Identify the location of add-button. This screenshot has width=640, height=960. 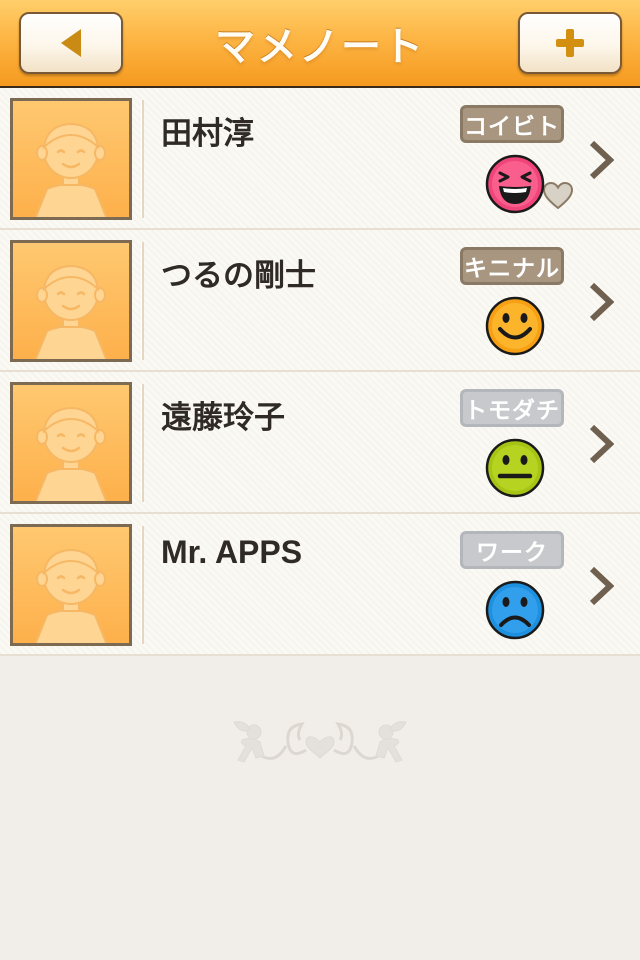
(570, 43).